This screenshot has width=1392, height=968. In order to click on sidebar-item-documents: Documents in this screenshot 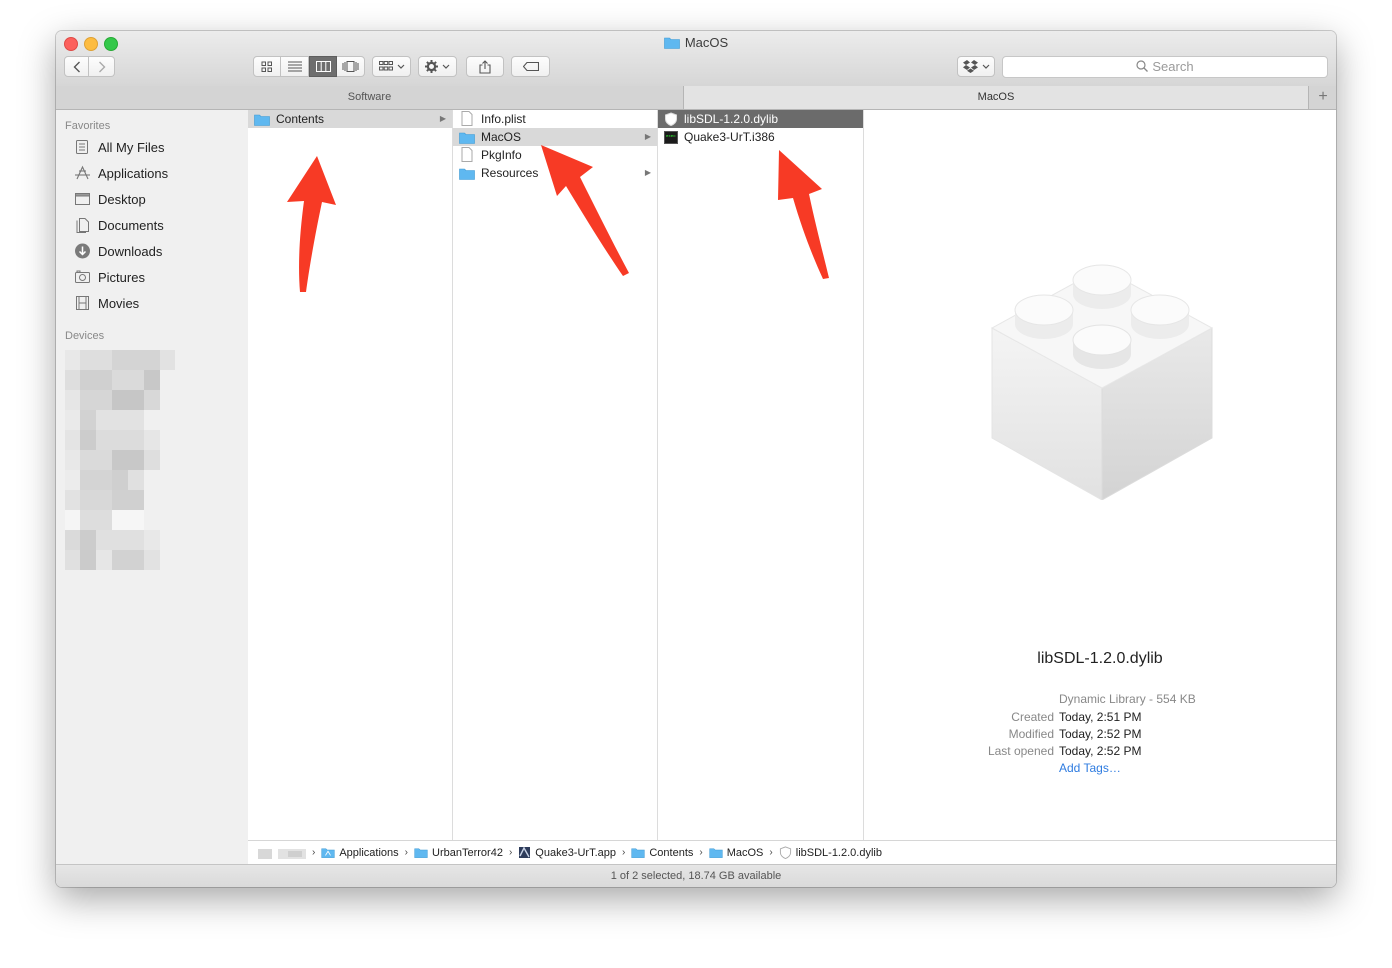, I will do `click(119, 225)`.